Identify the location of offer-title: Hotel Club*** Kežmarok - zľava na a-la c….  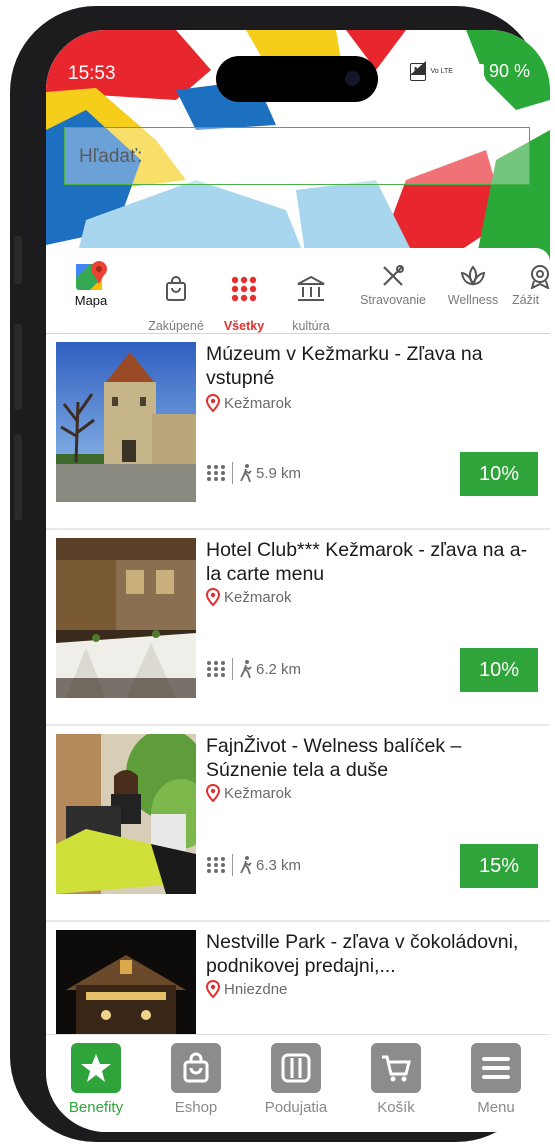
(367, 562).